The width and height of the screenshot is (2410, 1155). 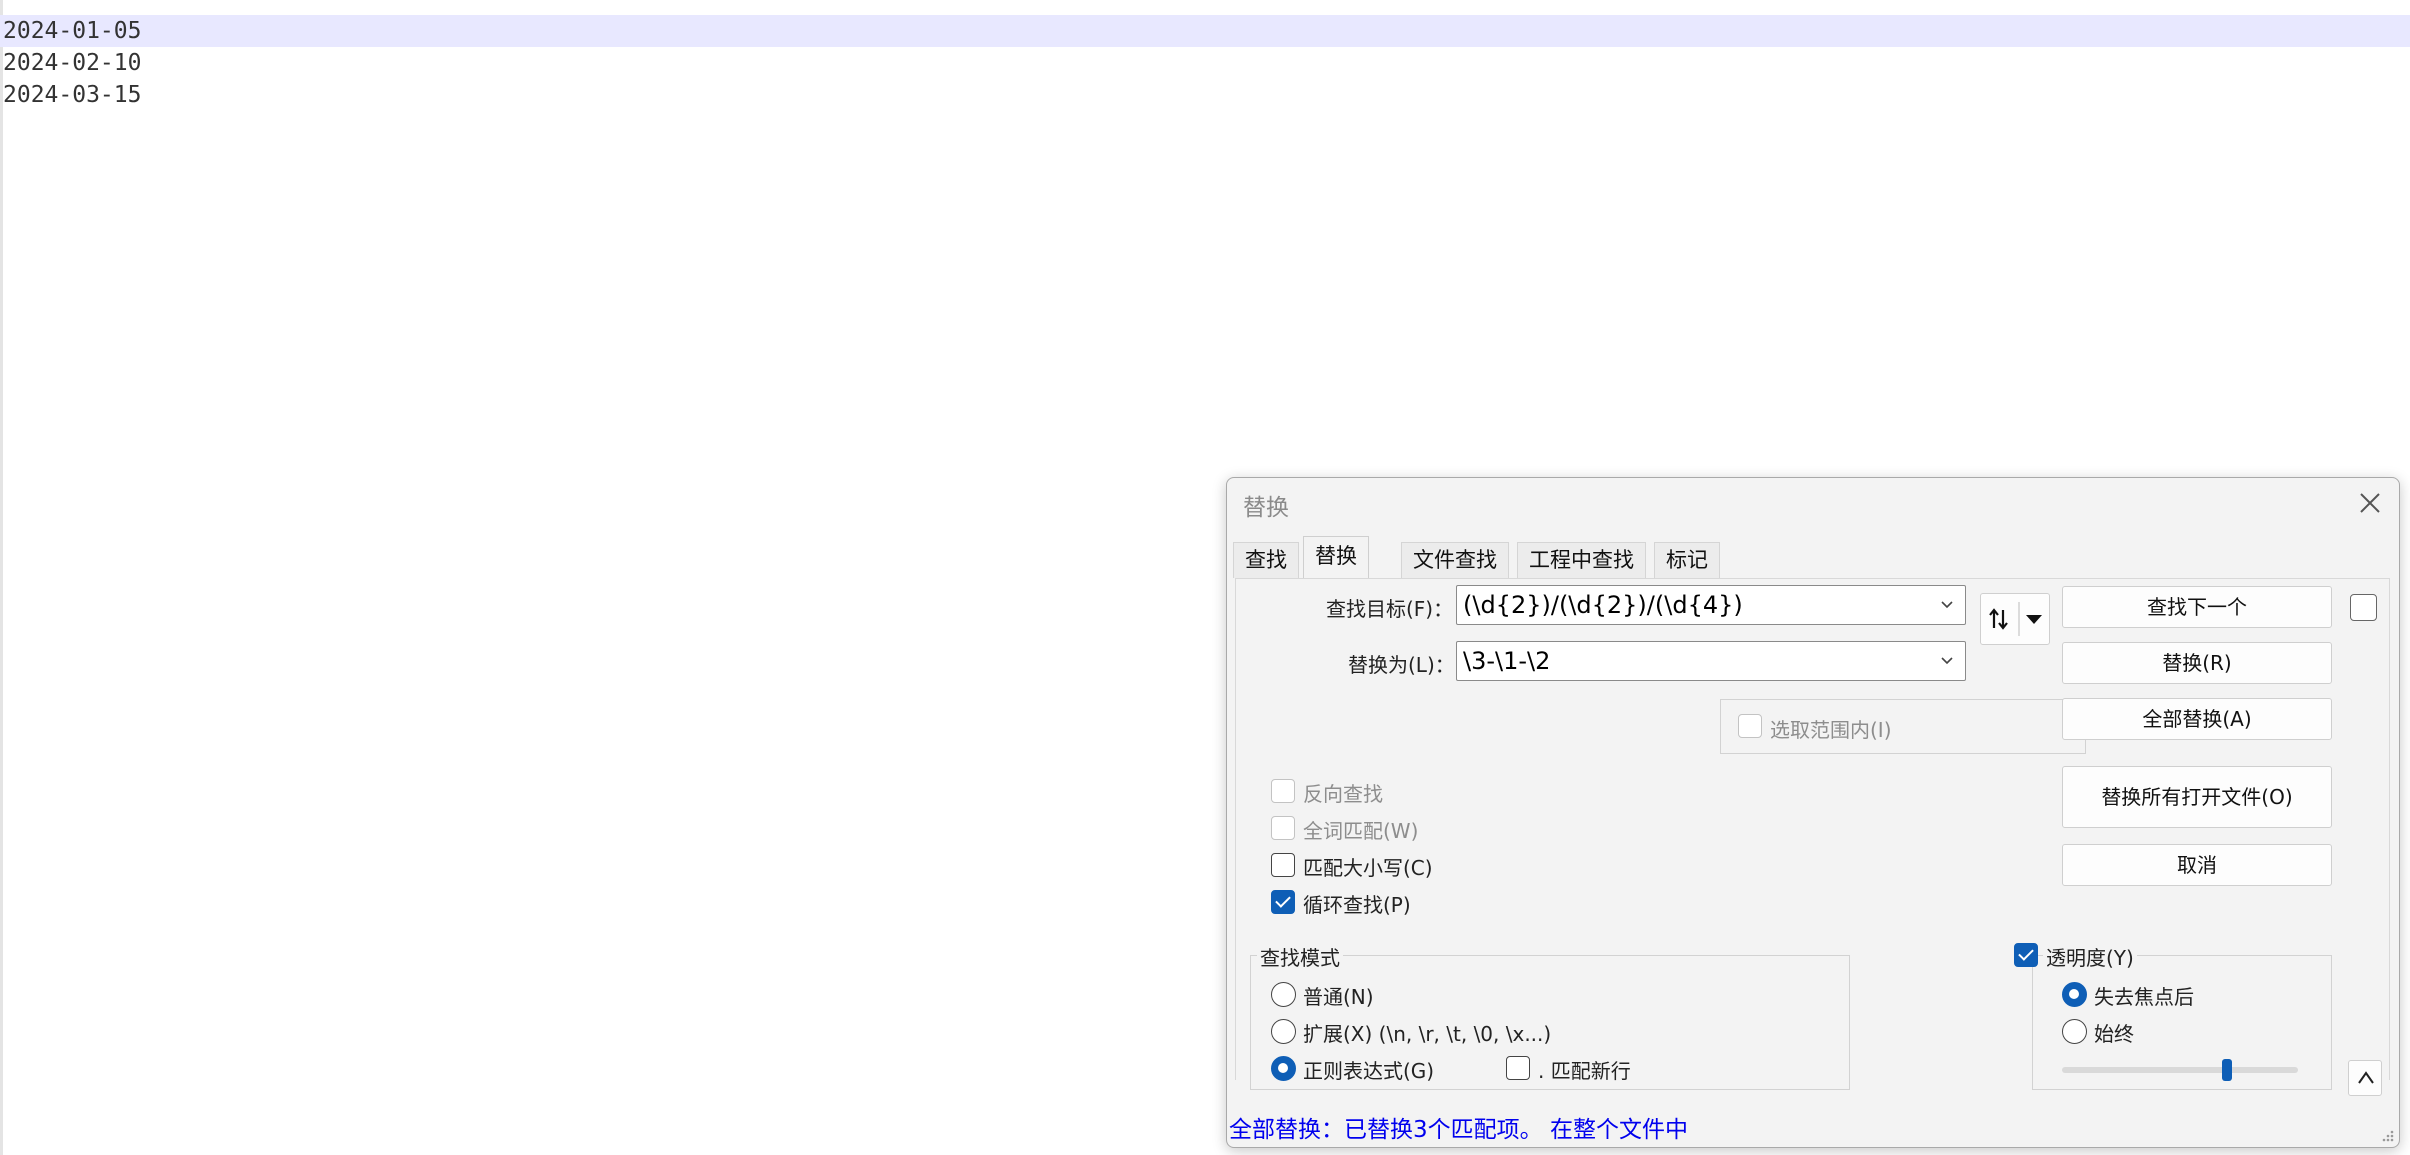 I want to click on replace-button: 替换(R), so click(x=2197, y=663).